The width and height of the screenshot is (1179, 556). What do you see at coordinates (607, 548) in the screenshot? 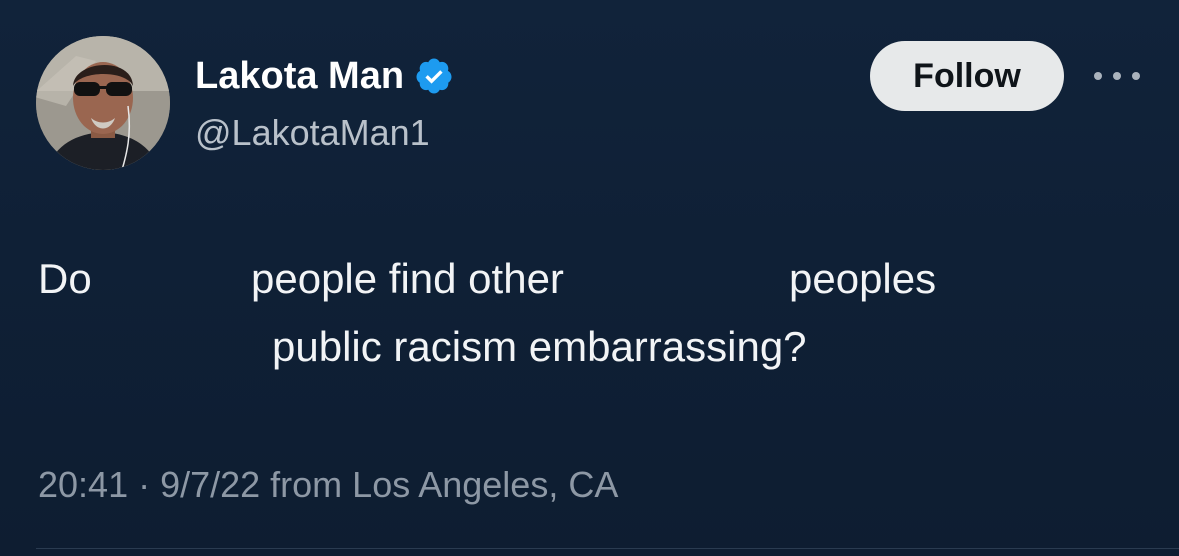
I see `divider` at bounding box center [607, 548].